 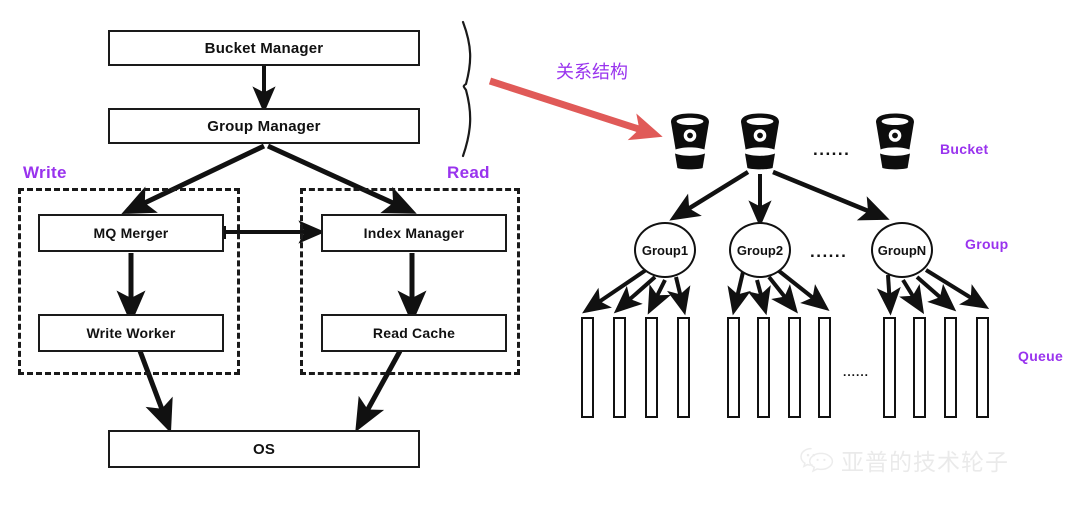 What do you see at coordinates (131, 233) in the screenshot?
I see `box-mq-merger: MQ Merger` at bounding box center [131, 233].